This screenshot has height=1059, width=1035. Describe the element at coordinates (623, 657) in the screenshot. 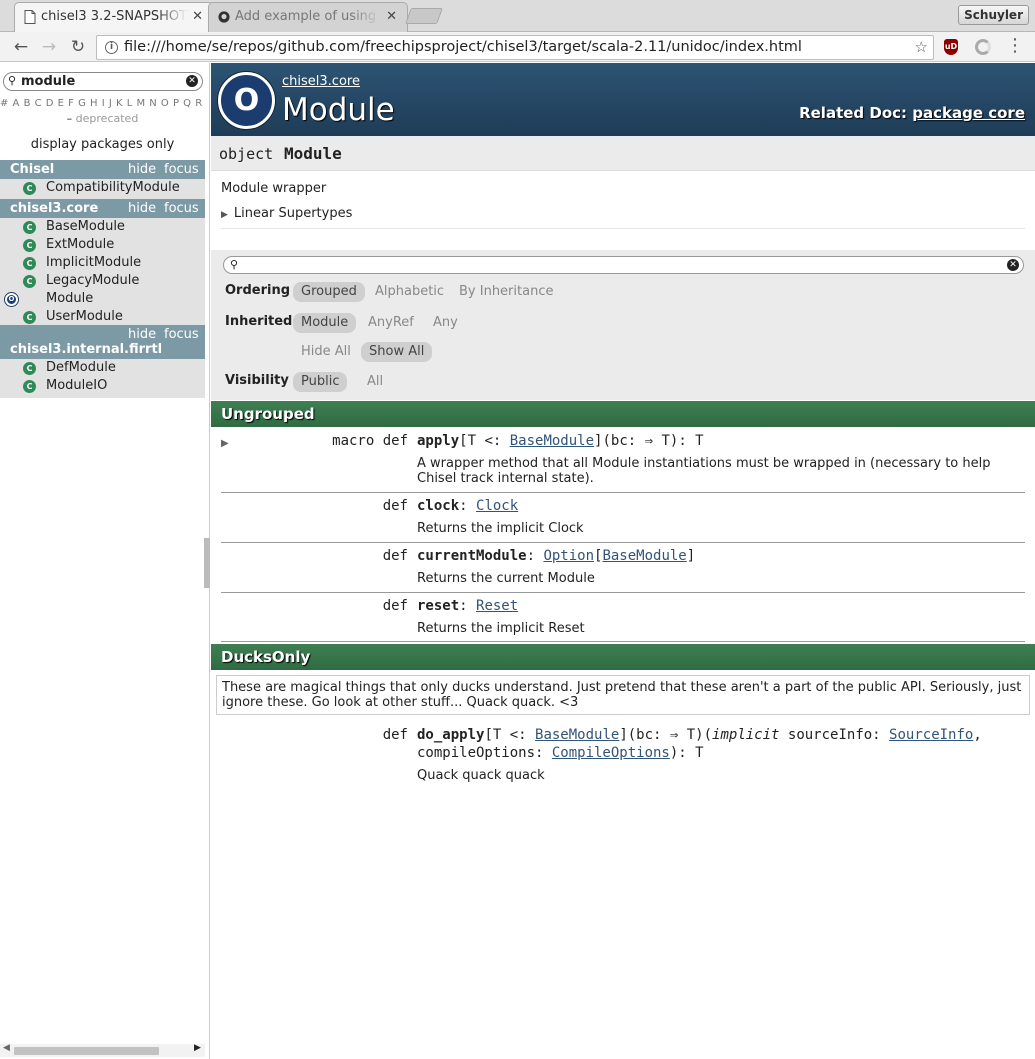

I see `group-header-ducksonly: DucksOnly` at that location.